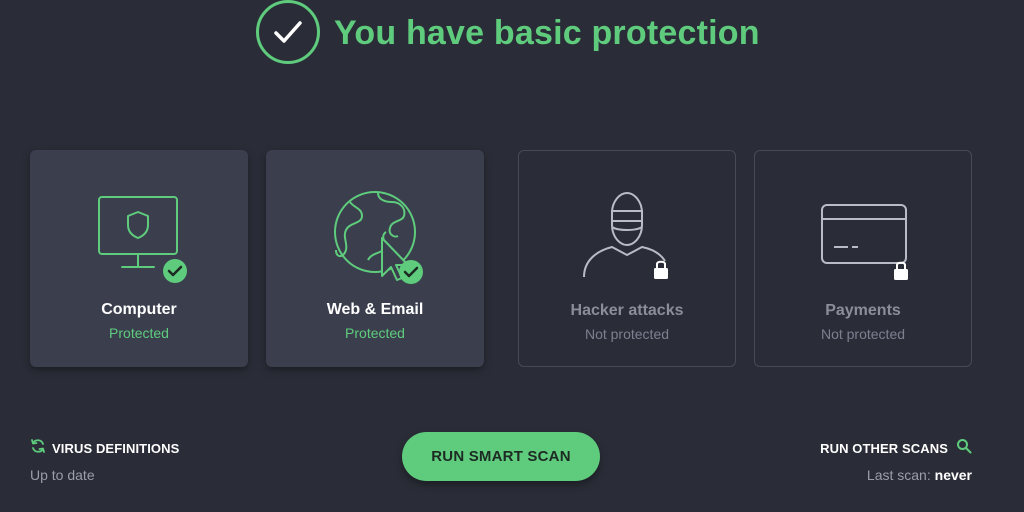  I want to click on card-hacker-attacks: Hacker attacks Not protected, so click(627, 258).